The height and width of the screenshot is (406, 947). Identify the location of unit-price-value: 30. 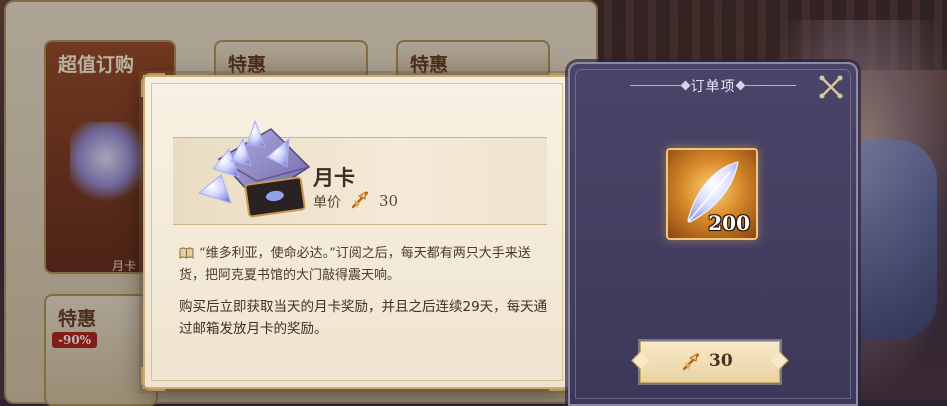
(389, 201).